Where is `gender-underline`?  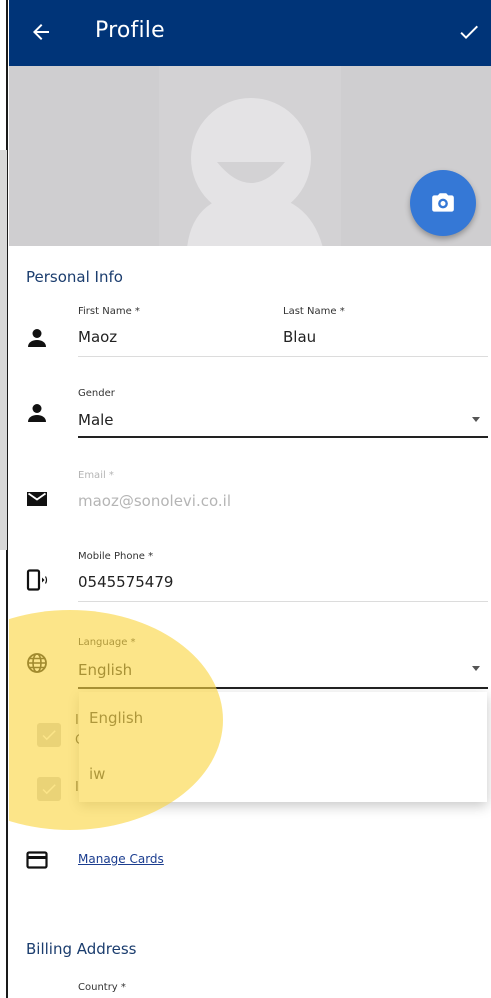
gender-underline is located at coordinates (283, 437).